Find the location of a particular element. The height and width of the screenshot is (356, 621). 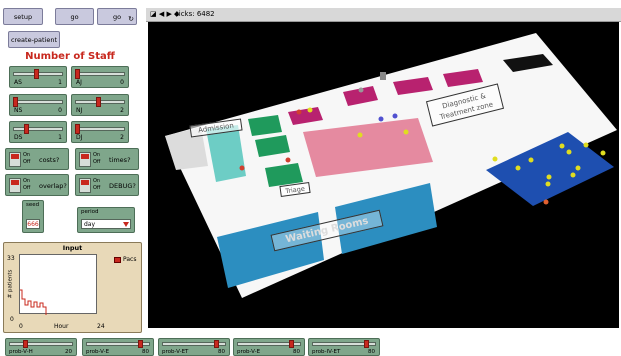

go-forever-label: go is located at coordinates (117, 16).